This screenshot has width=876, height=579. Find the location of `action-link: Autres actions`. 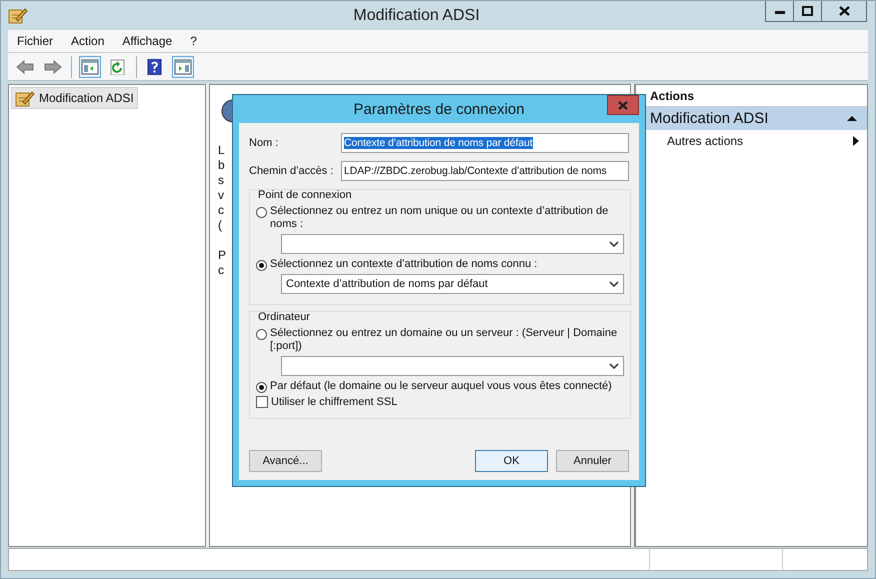

action-link: Autres actions is located at coordinates (751, 141).